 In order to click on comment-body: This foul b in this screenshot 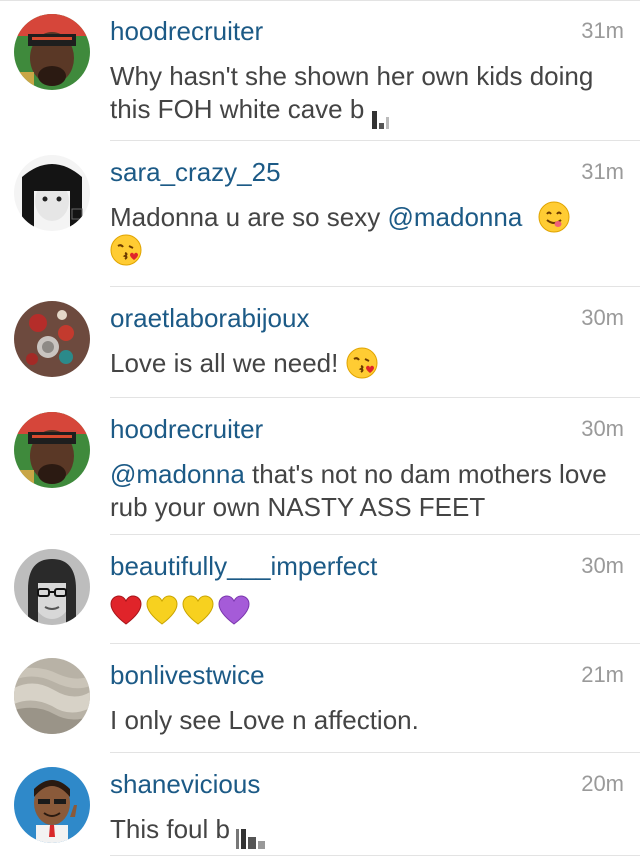, I will do `click(170, 829)`.